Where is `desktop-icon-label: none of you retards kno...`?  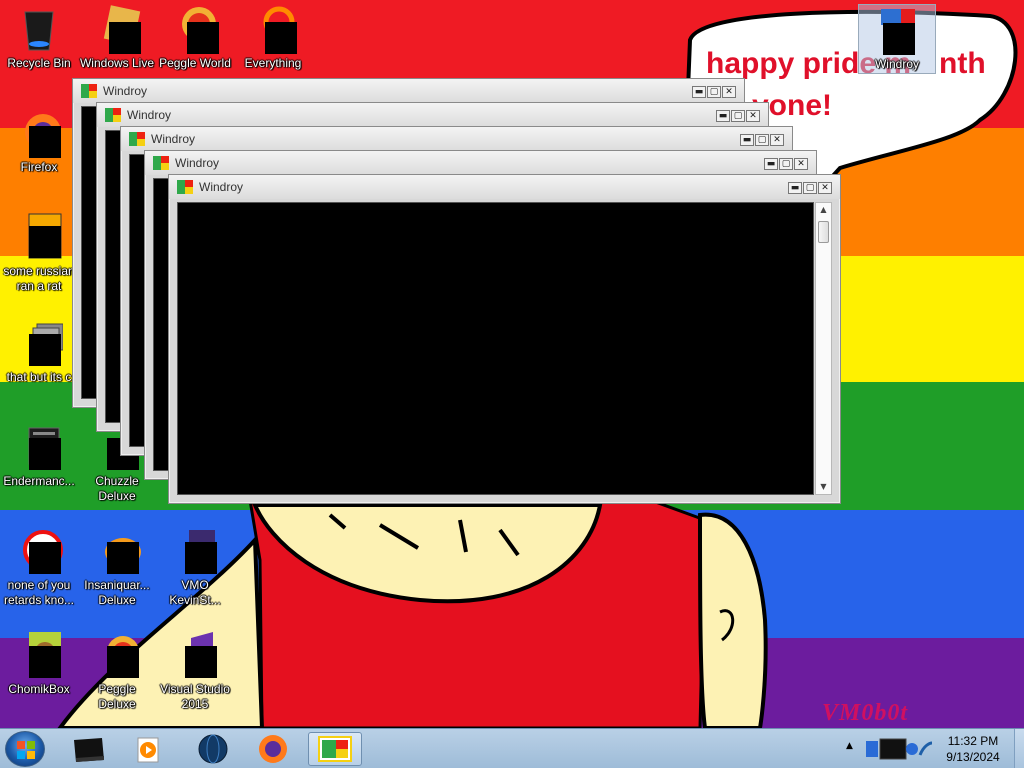 desktop-icon-label: none of you retards kno... is located at coordinates (39, 592).